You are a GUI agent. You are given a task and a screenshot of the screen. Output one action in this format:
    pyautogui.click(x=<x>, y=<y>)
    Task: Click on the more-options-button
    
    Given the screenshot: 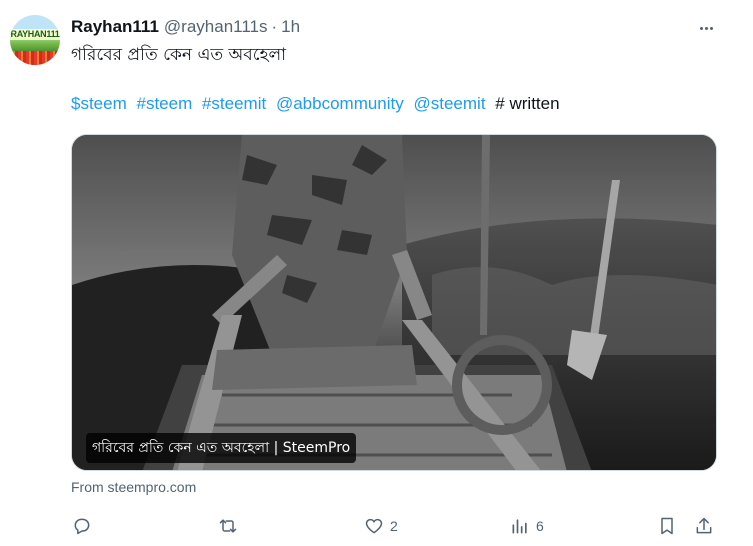 What is the action you would take?
    pyautogui.click(x=706, y=28)
    